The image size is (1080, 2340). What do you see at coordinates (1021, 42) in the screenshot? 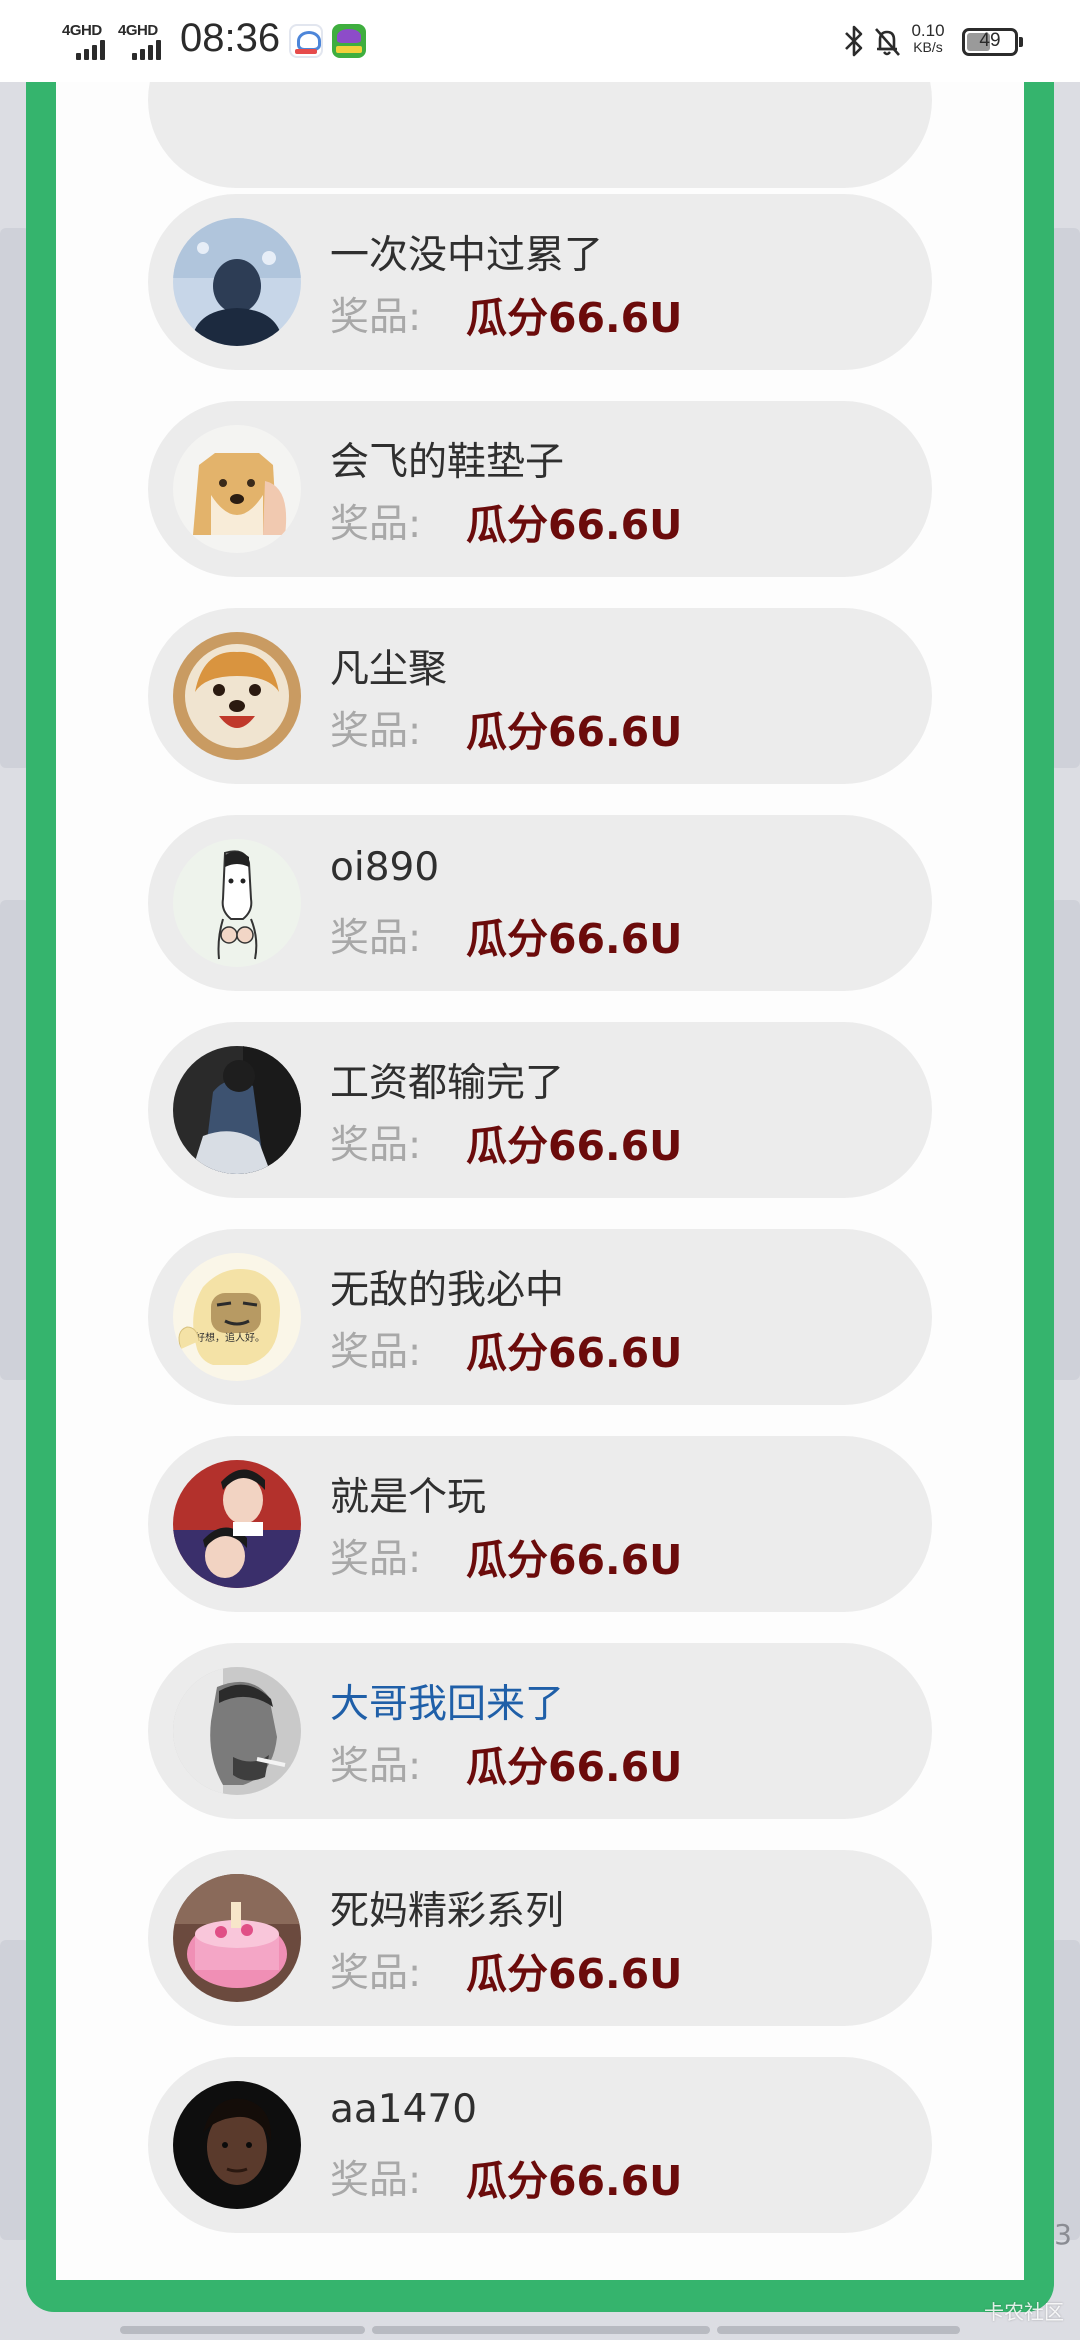
I see `battery-tip` at bounding box center [1021, 42].